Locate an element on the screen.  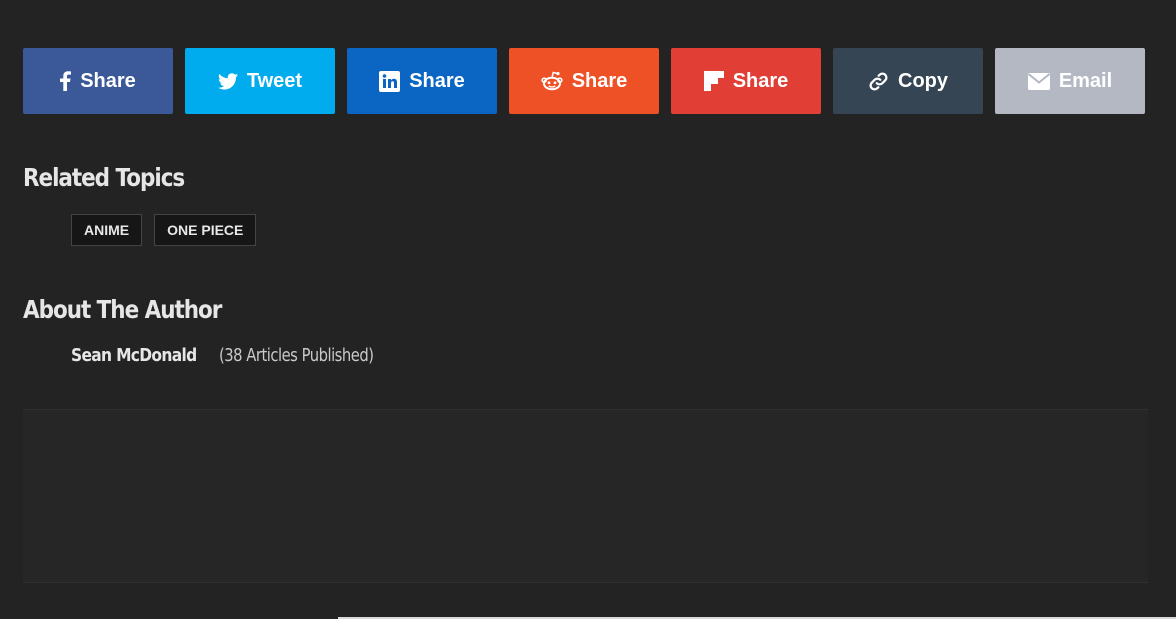
copy-link-button: Copy is located at coordinates (908, 81).